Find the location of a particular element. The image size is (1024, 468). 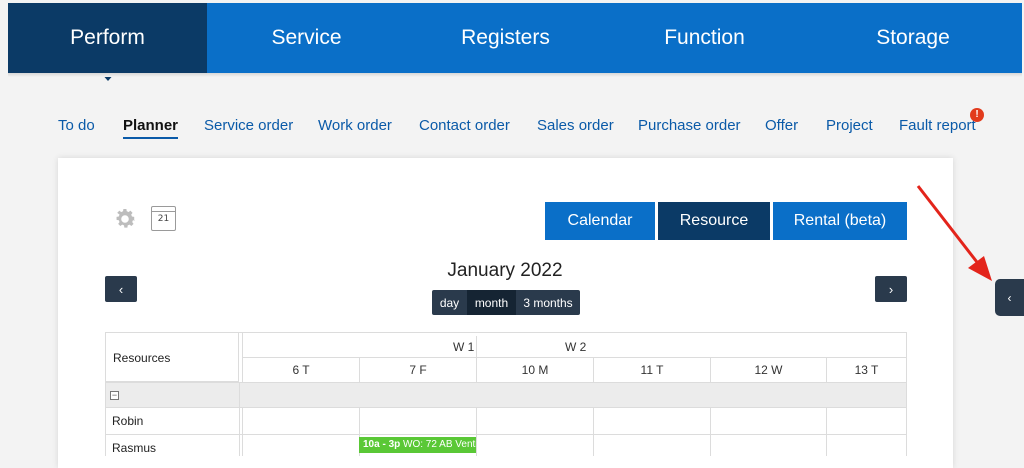

grid-left-border is located at coordinates (105, 419).